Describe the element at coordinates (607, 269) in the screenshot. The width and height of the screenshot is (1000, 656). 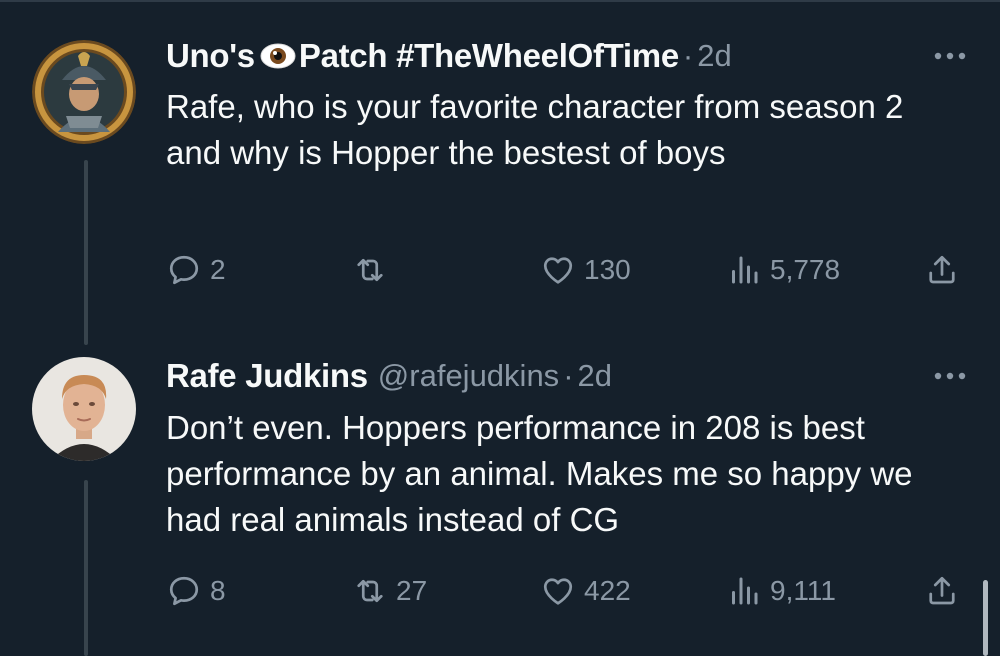
I see `like-count: 130` at that location.